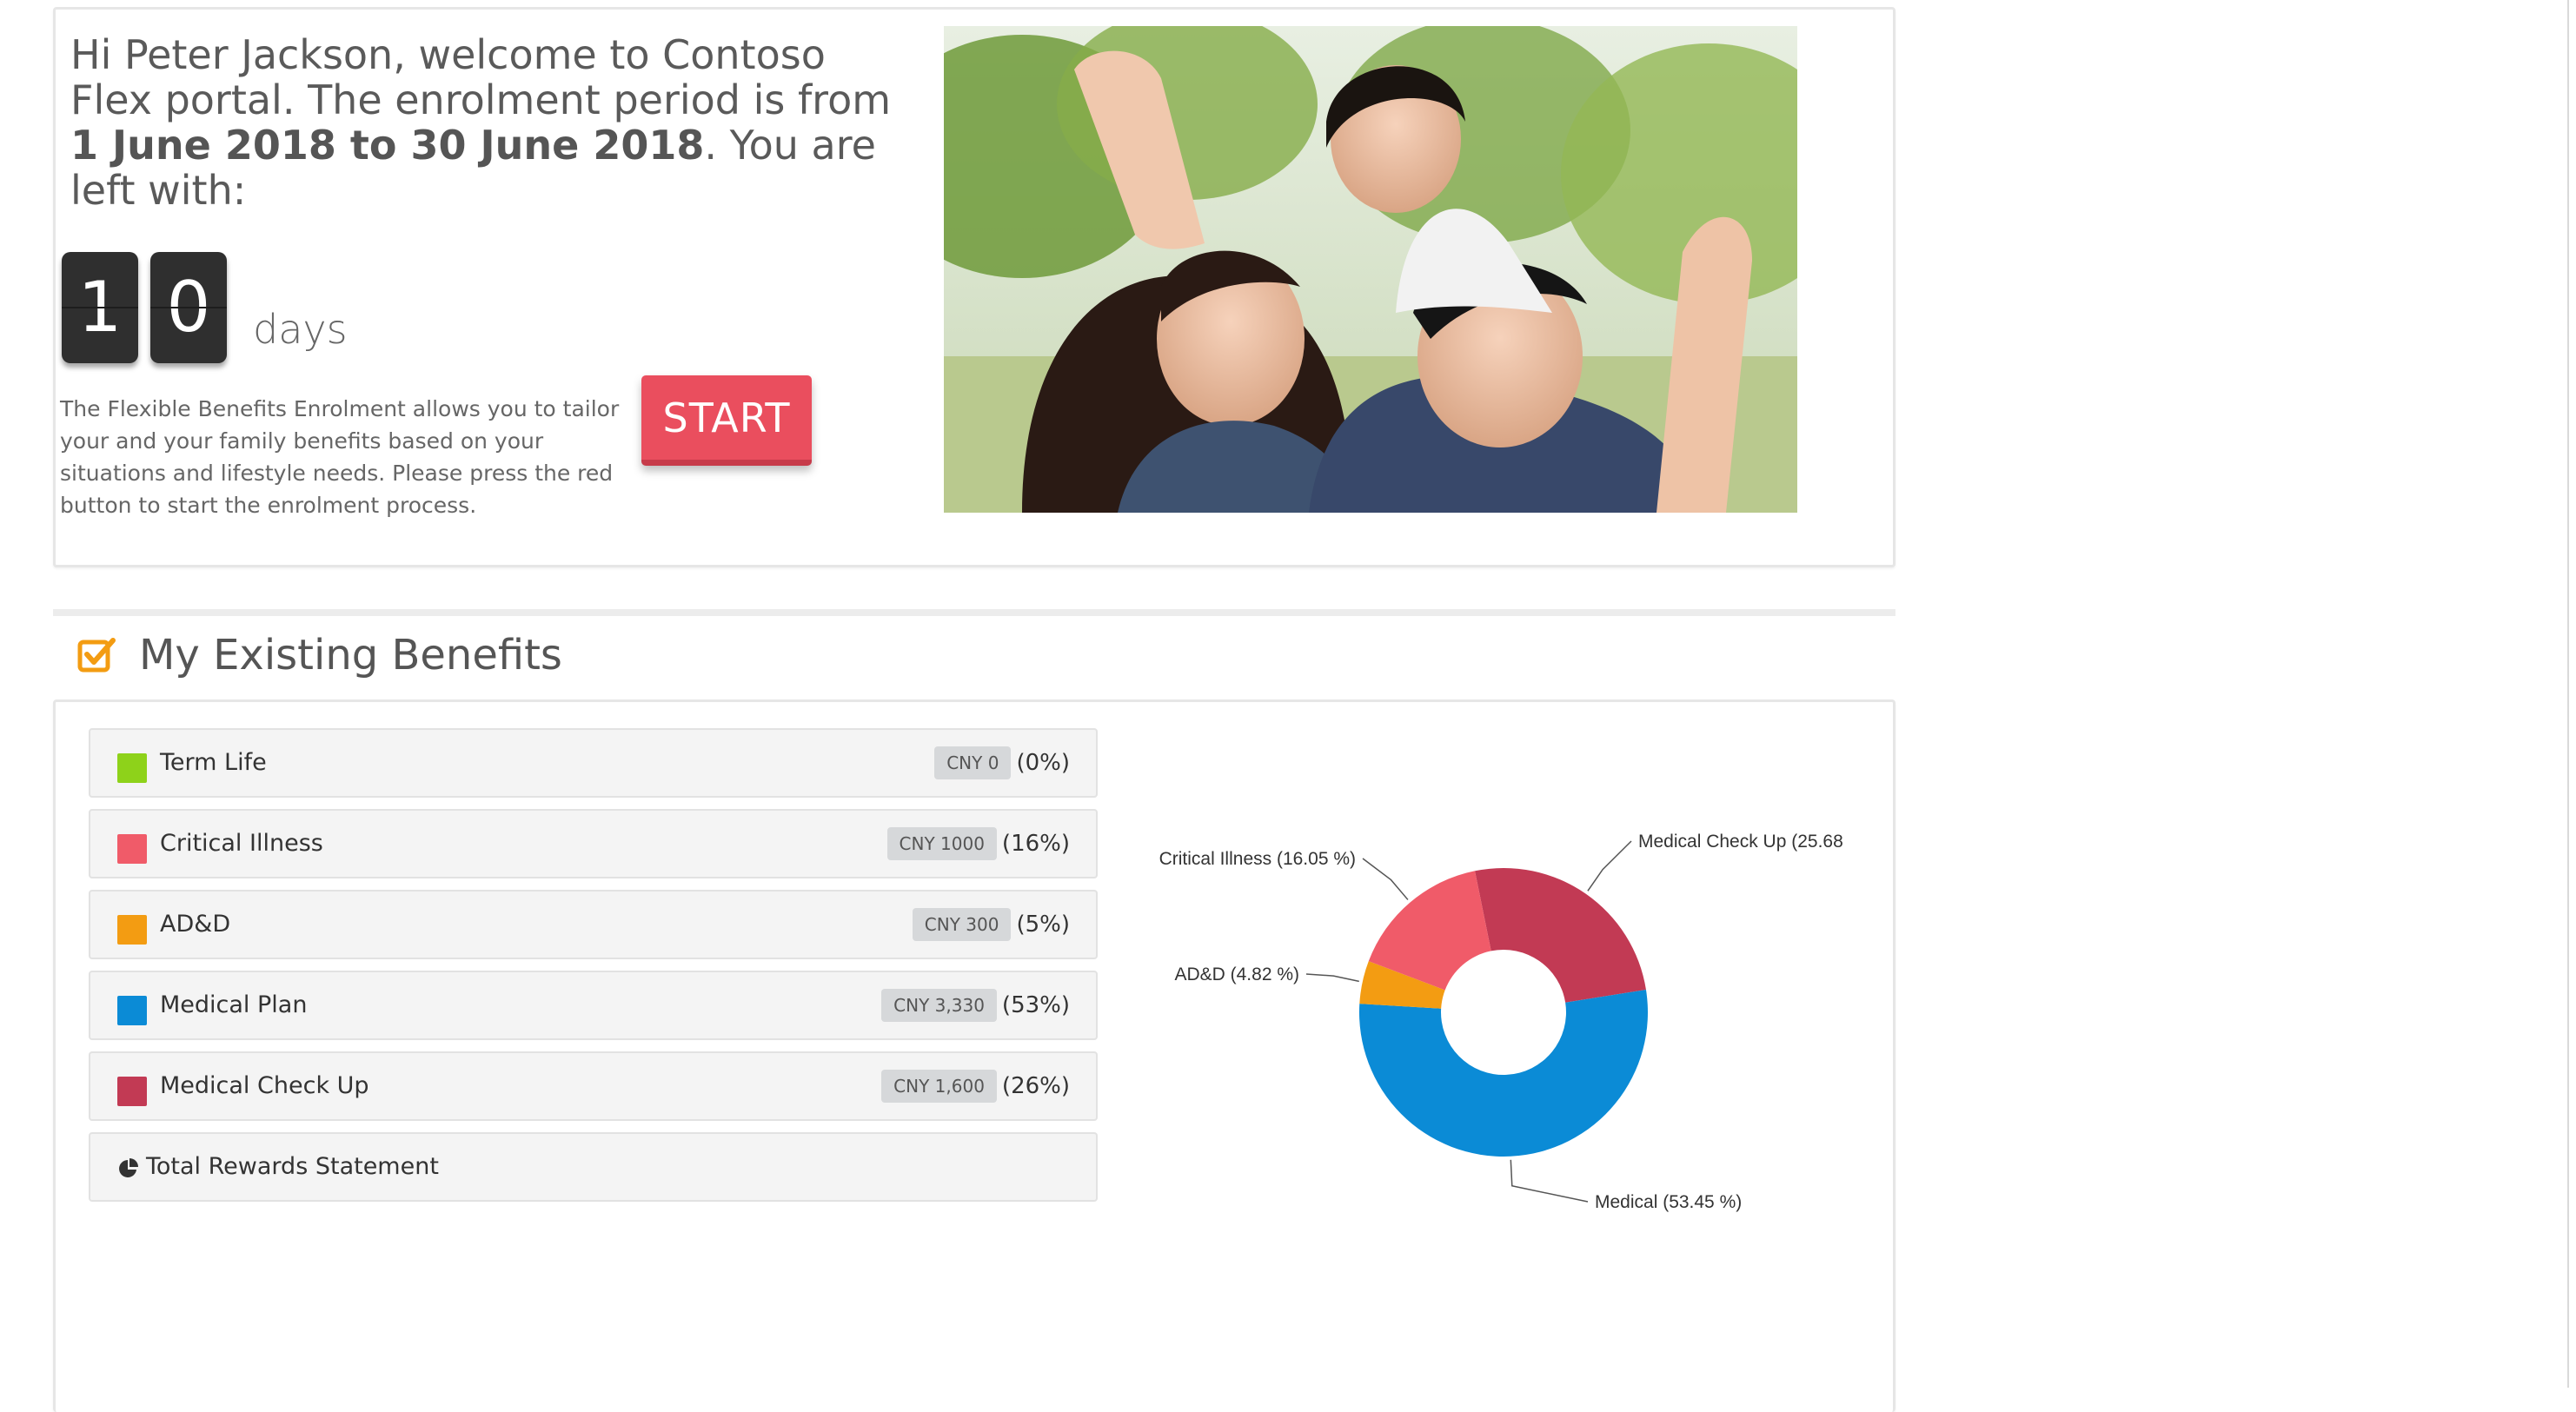 The height and width of the screenshot is (1412, 2576). Describe the element at coordinates (1043, 763) in the screenshot. I see `benefit-percent: (0%)` at that location.